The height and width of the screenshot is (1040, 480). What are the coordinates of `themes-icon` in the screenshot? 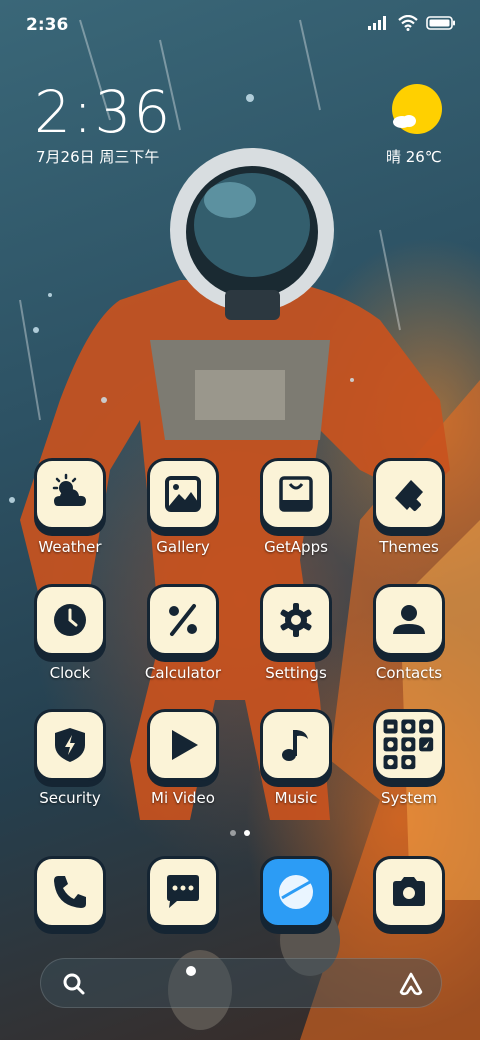 It's located at (409, 495).